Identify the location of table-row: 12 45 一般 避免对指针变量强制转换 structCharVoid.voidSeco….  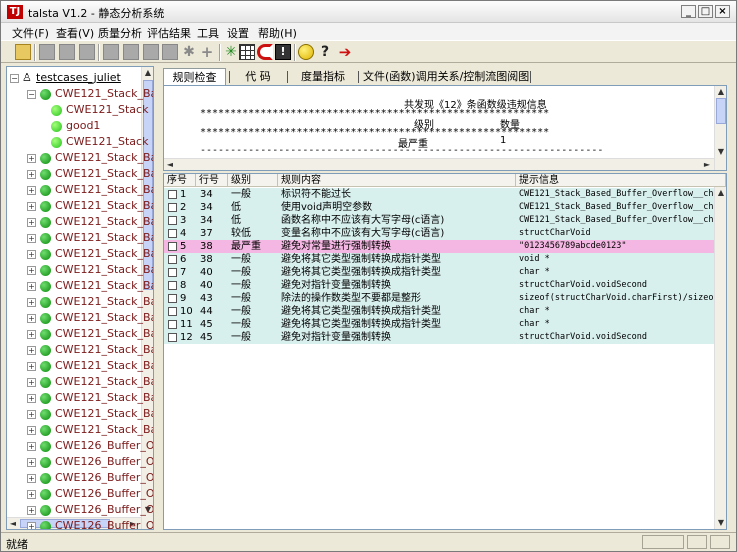
(439, 337).